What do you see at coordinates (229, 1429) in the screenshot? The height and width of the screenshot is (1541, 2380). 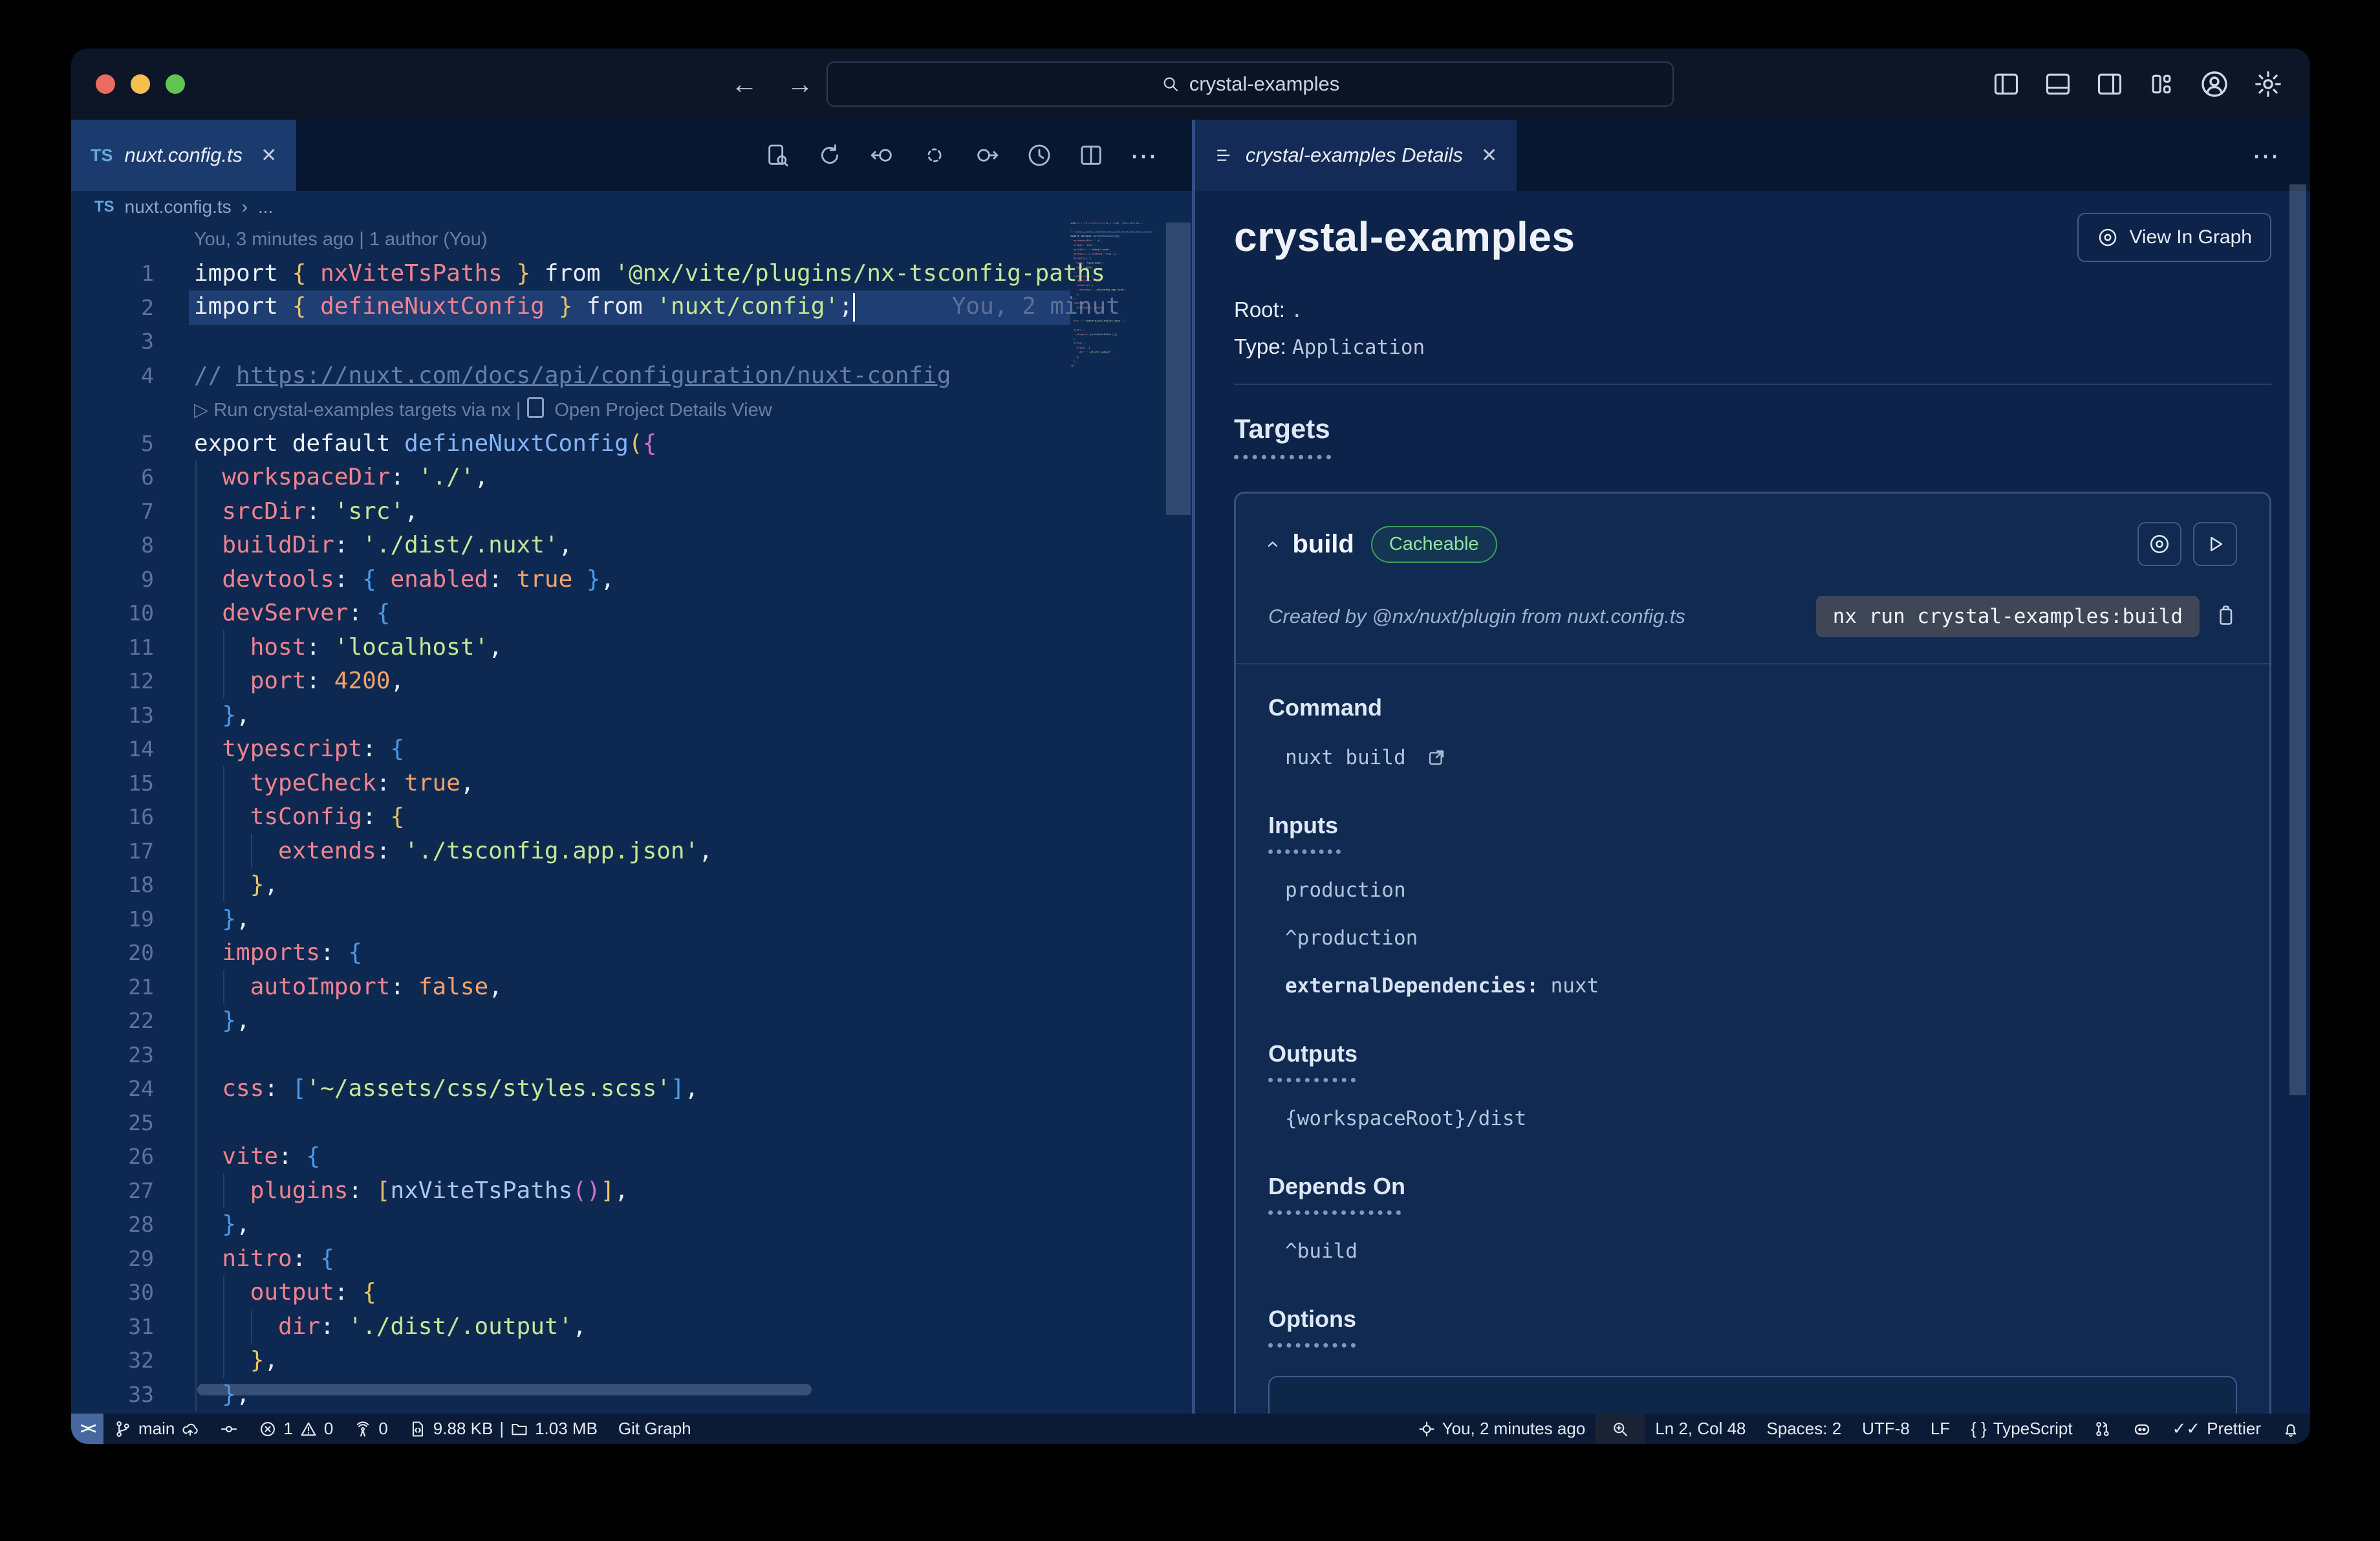 I see `git-commit-action` at bounding box center [229, 1429].